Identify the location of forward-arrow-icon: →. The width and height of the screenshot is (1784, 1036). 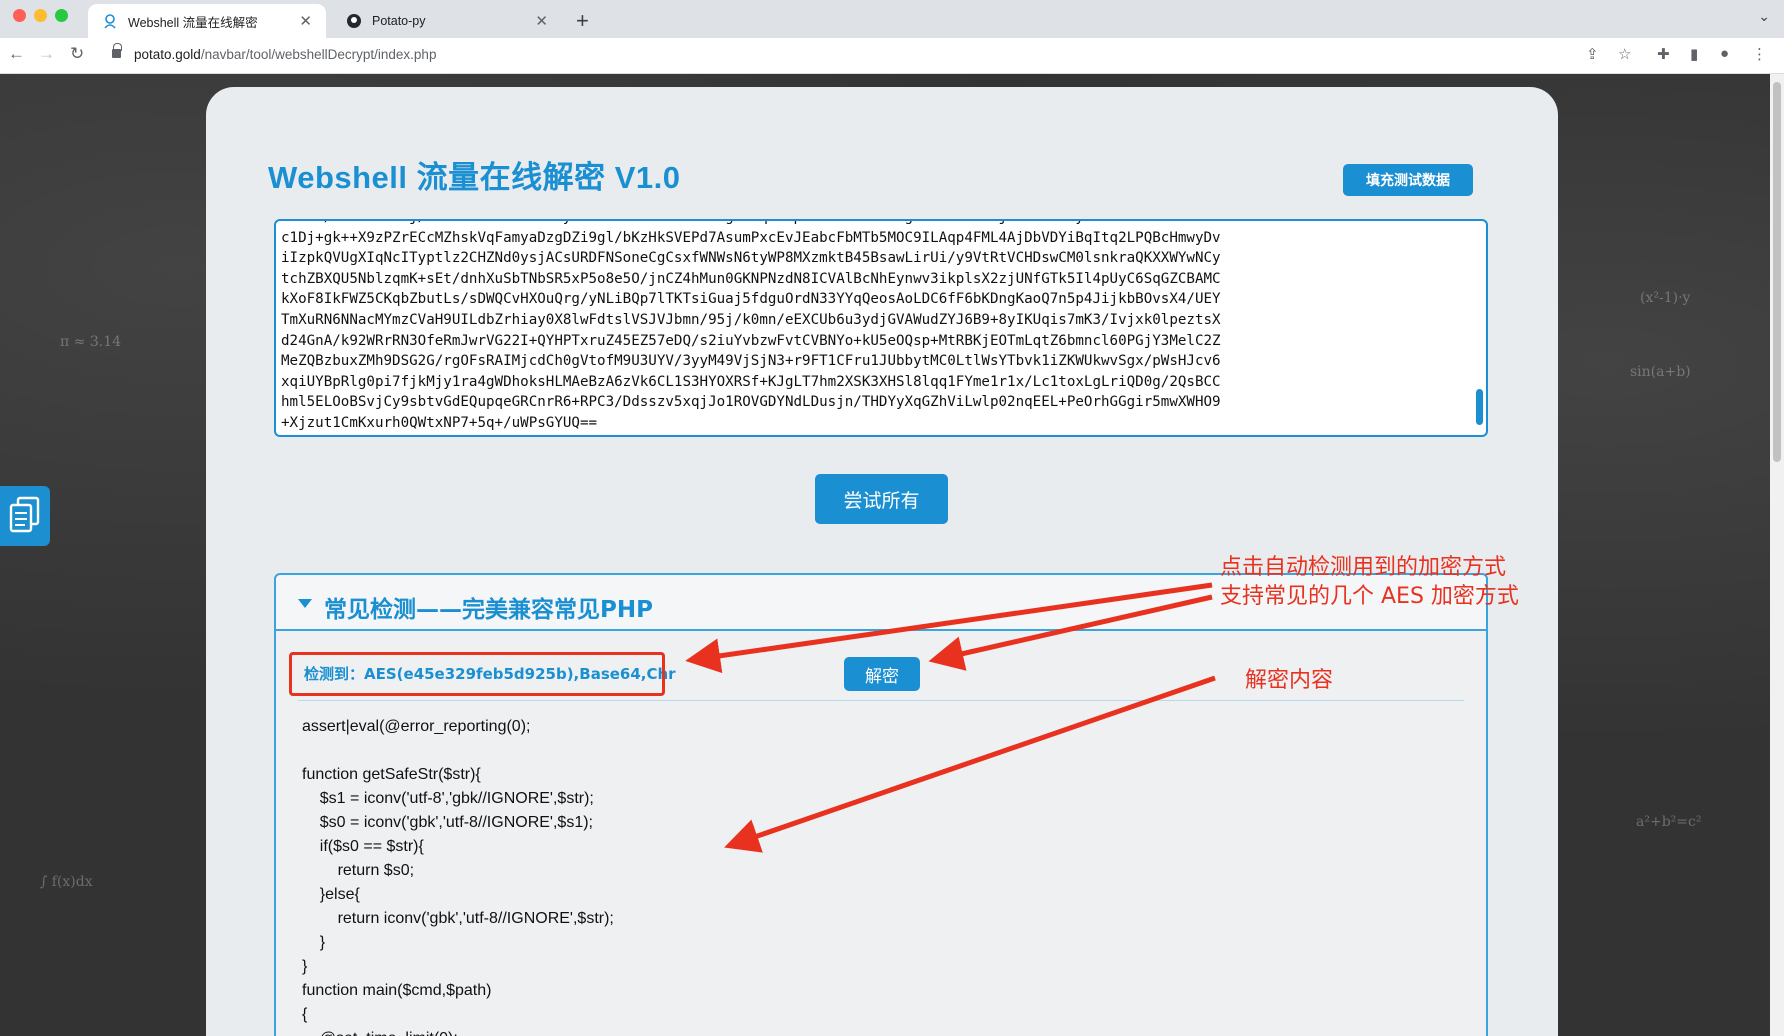
(46, 54).